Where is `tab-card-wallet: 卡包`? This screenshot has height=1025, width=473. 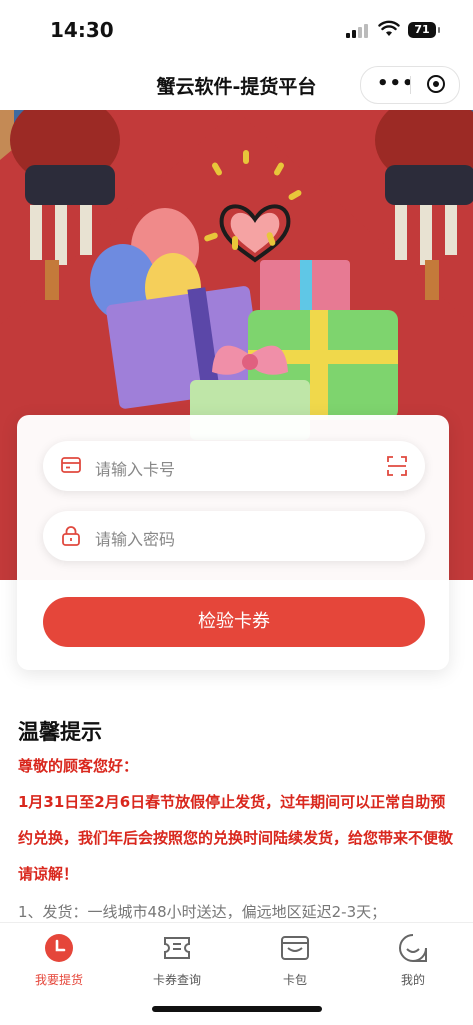
tab-card-wallet: 卡包 is located at coordinates (295, 960).